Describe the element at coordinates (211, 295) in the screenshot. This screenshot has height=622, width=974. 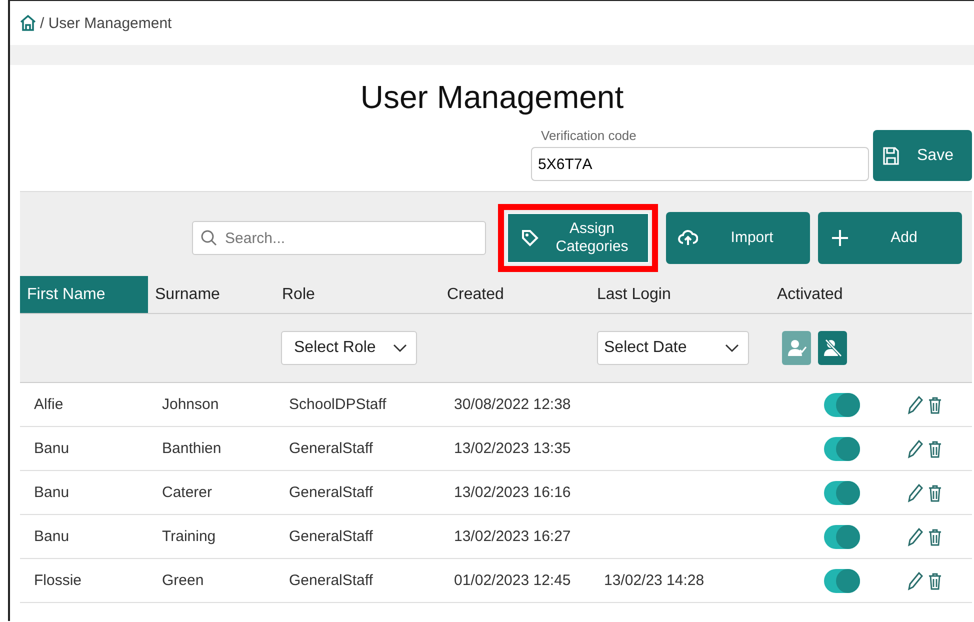
I see `column-header: Surname` at that location.